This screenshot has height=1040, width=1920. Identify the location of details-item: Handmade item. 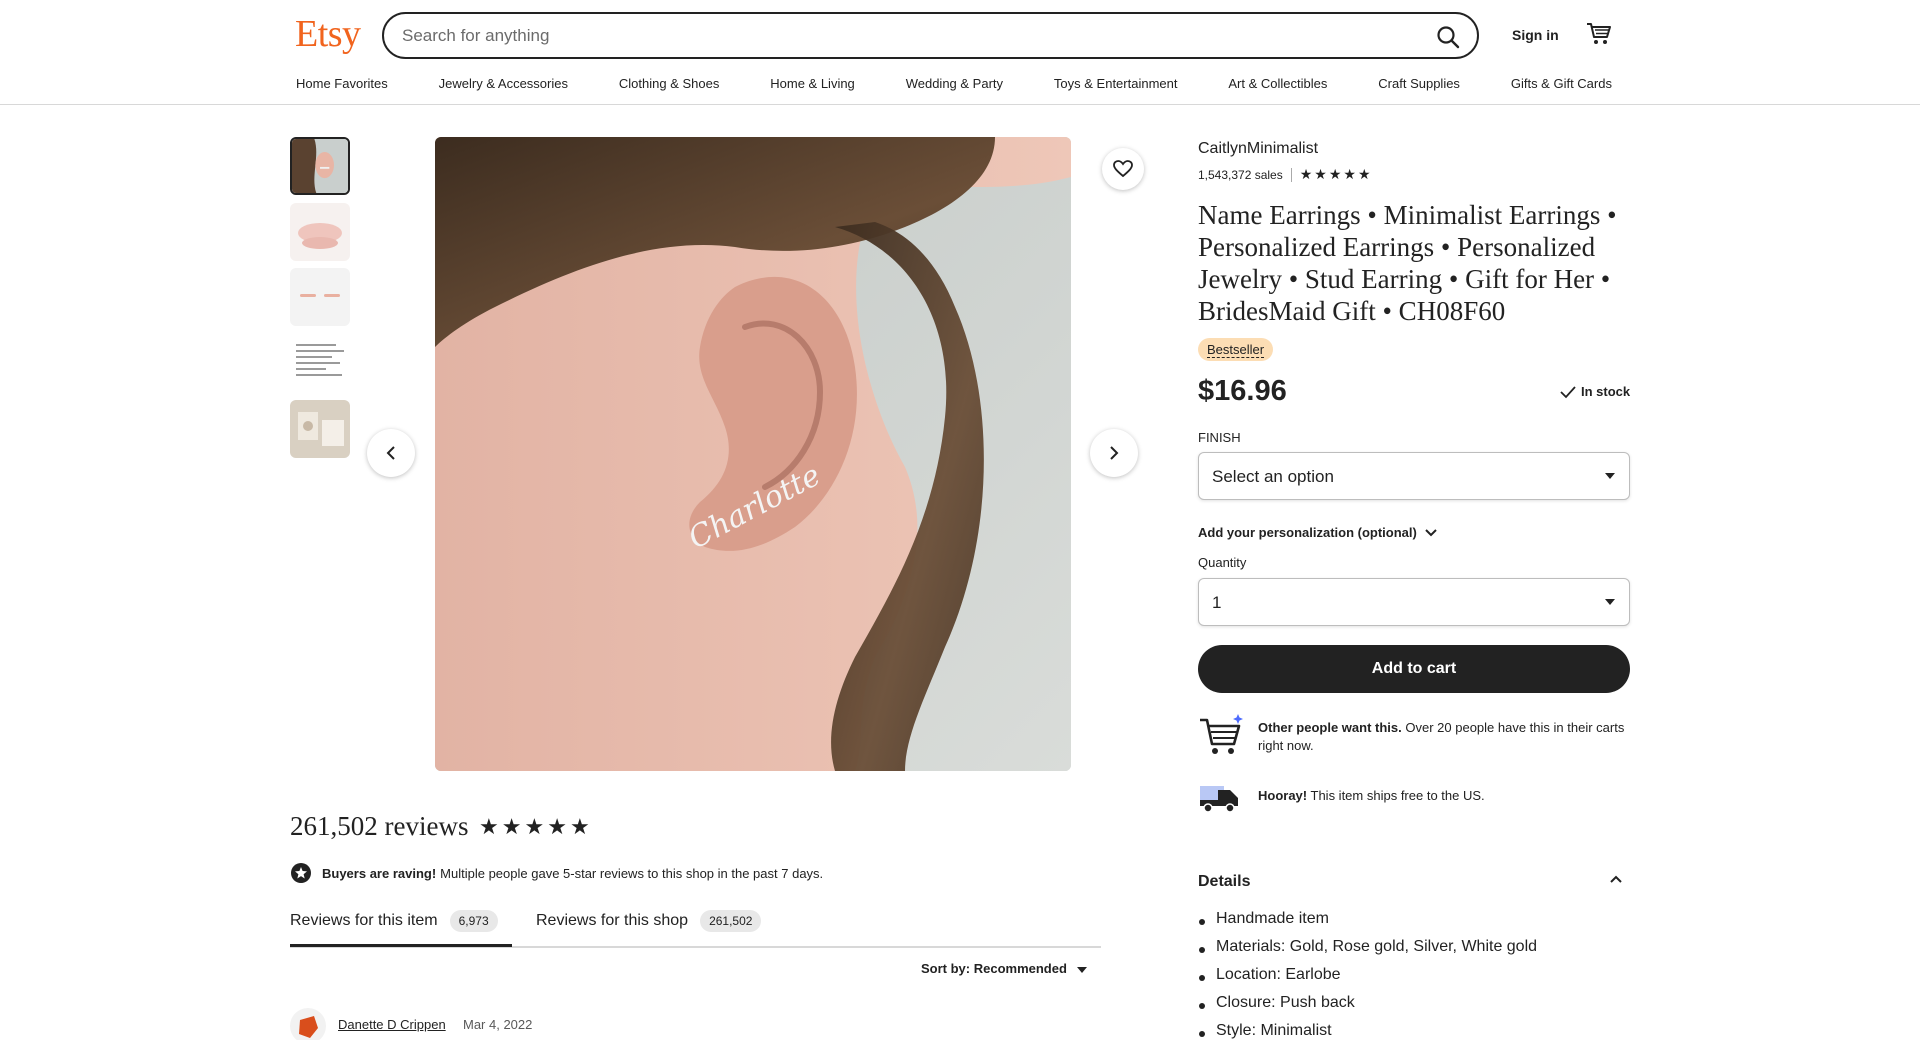
(1367, 924).